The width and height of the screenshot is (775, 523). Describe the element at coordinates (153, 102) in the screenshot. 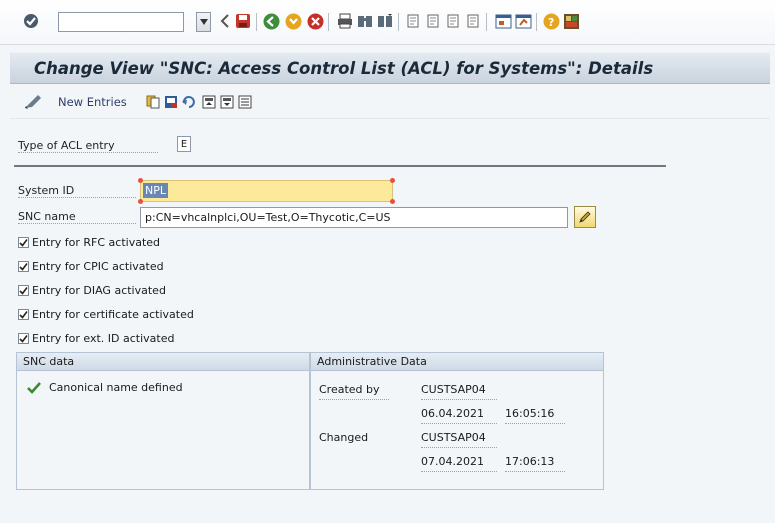

I see `copy-as-icon` at that location.